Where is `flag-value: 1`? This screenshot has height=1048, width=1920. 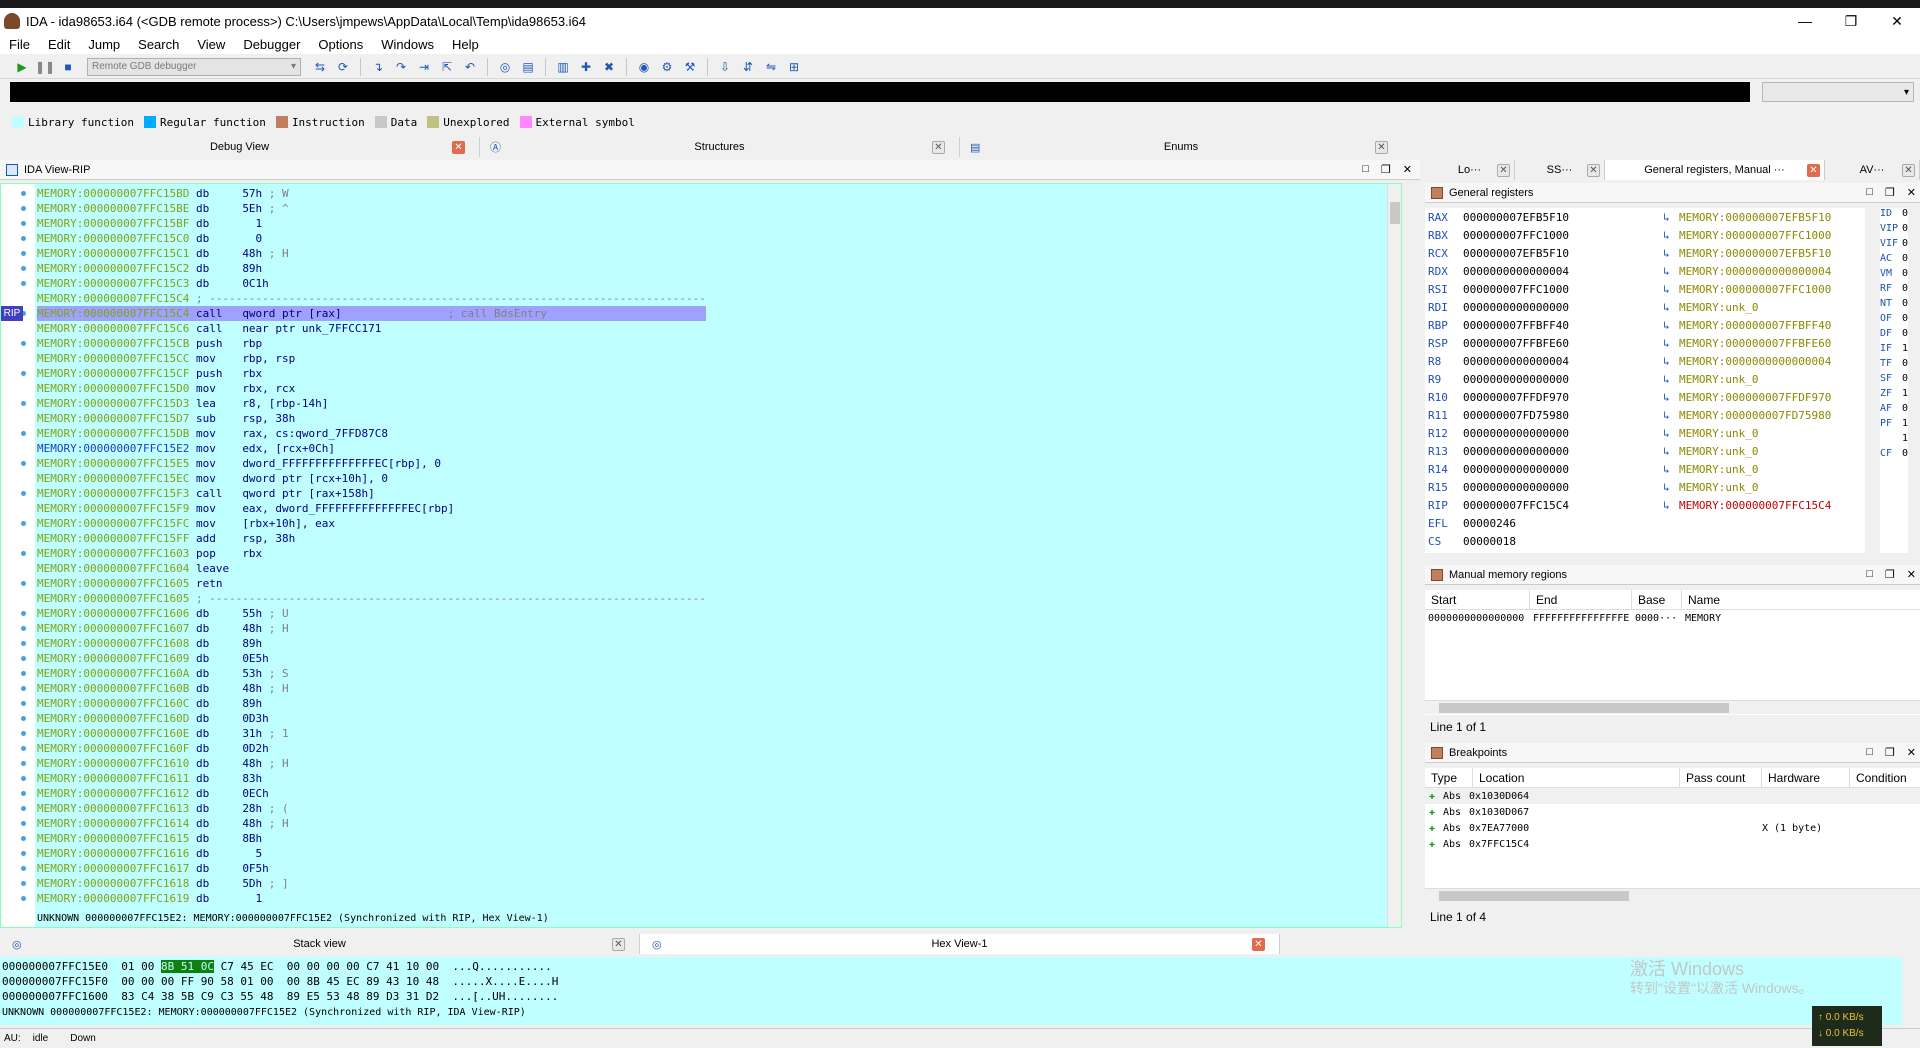 flag-value: 1 is located at coordinates (1905, 395).